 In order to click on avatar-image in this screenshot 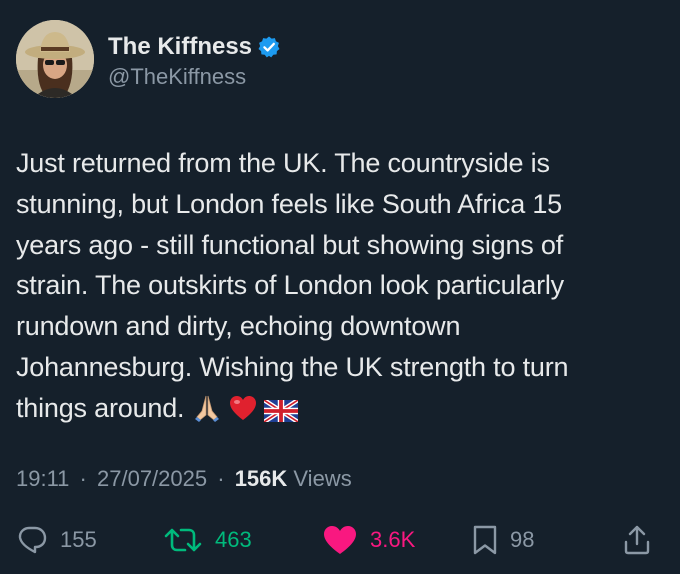, I will do `click(55, 59)`.